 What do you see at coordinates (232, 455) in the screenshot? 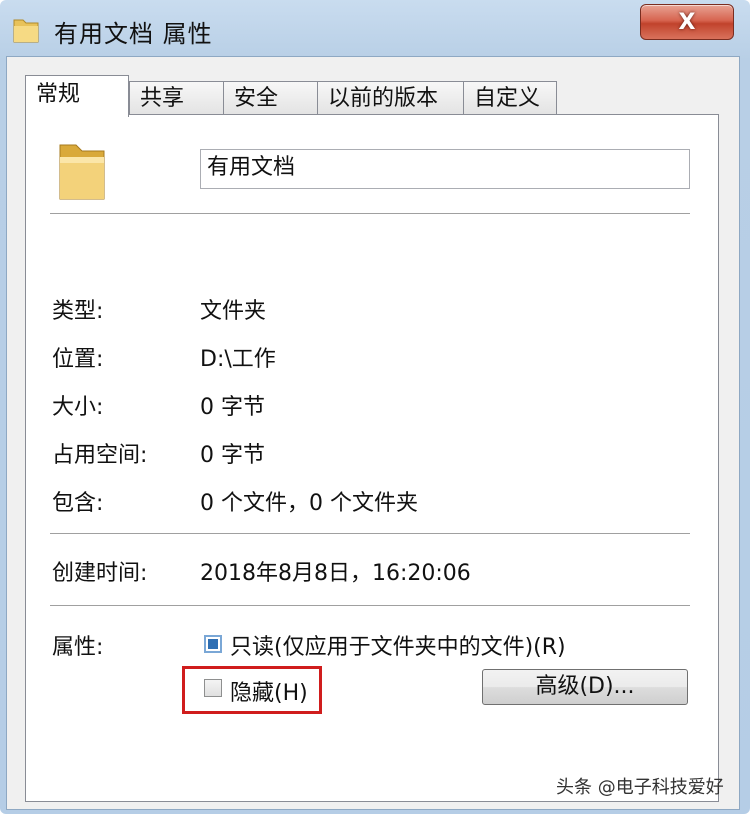
I see `size-on-disk-value: 0 字节` at bounding box center [232, 455].